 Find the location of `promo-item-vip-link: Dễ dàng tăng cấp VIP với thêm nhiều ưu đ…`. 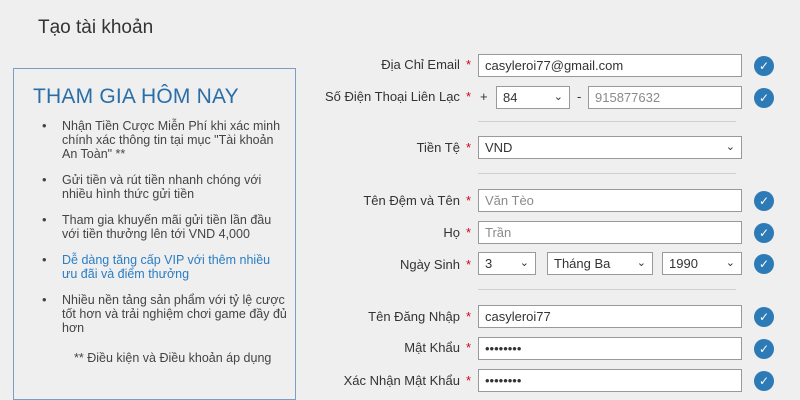

promo-item-vip-link: Dễ dàng tăng cấp VIP với thêm nhiều ưu đ… is located at coordinates (164, 267).